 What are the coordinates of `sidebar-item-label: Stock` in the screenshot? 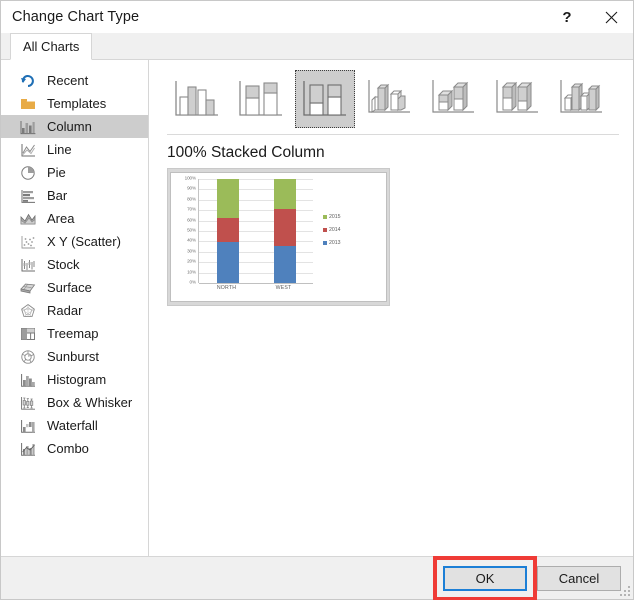 It's located at (63, 264).